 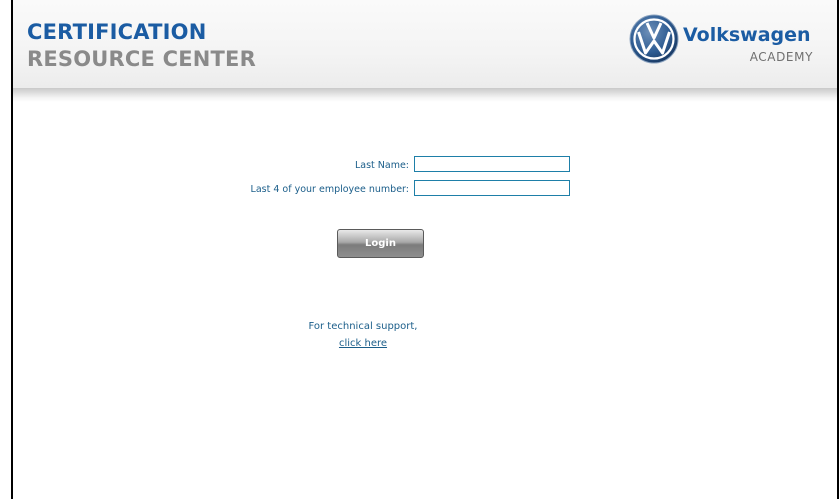 I want to click on employee-number-input, so click(x=492, y=188).